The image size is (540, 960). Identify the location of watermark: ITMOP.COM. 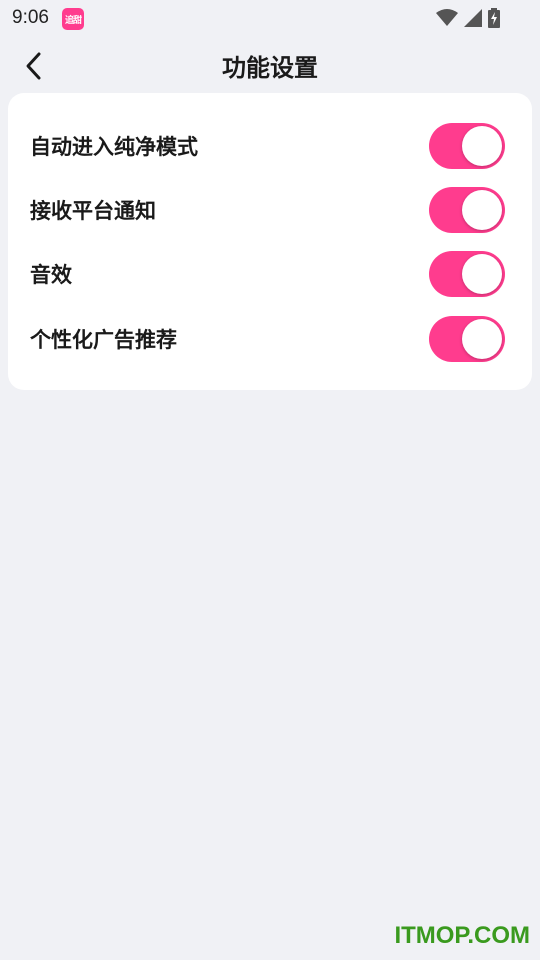
(462, 935).